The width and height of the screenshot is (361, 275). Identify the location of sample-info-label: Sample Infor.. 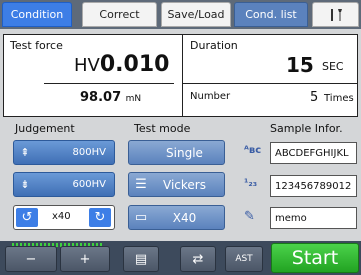
(306, 128).